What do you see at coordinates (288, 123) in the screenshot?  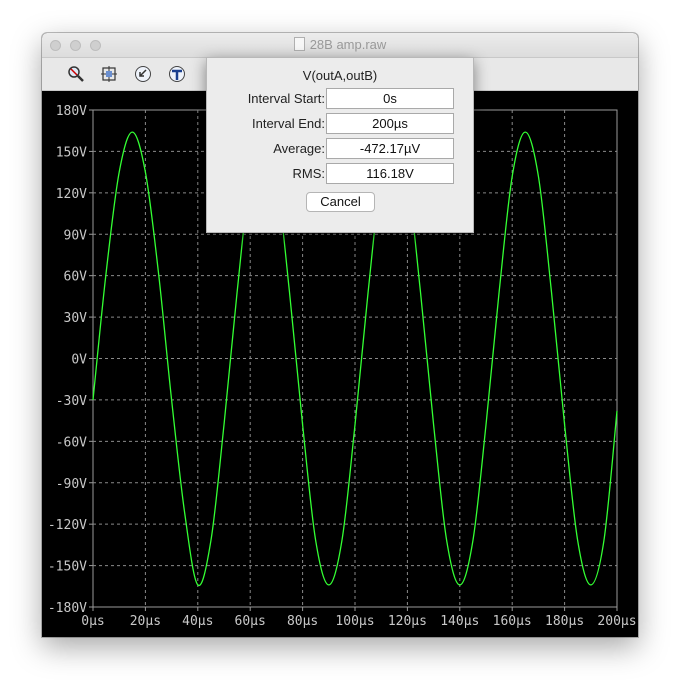 I see `interval-end-label: Interval End:` at bounding box center [288, 123].